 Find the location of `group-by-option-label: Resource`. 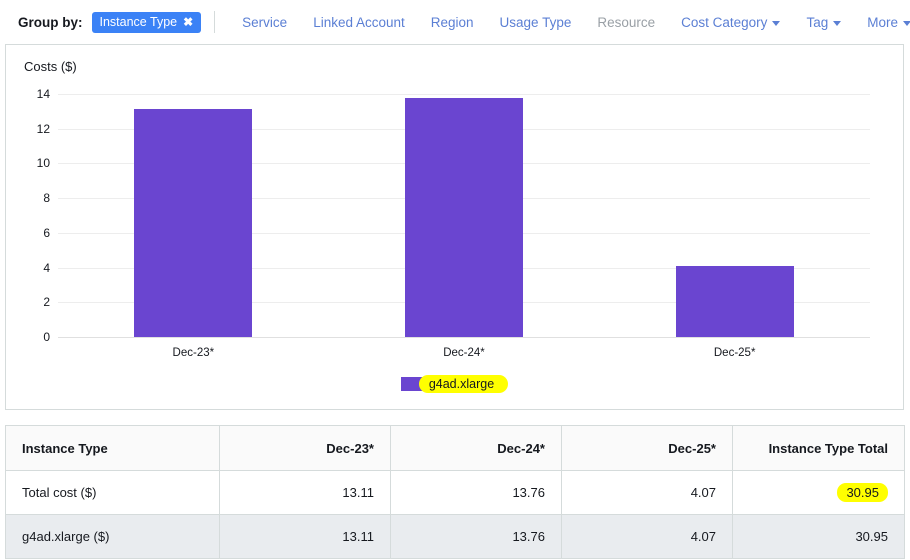

group-by-option-label: Resource is located at coordinates (626, 22).